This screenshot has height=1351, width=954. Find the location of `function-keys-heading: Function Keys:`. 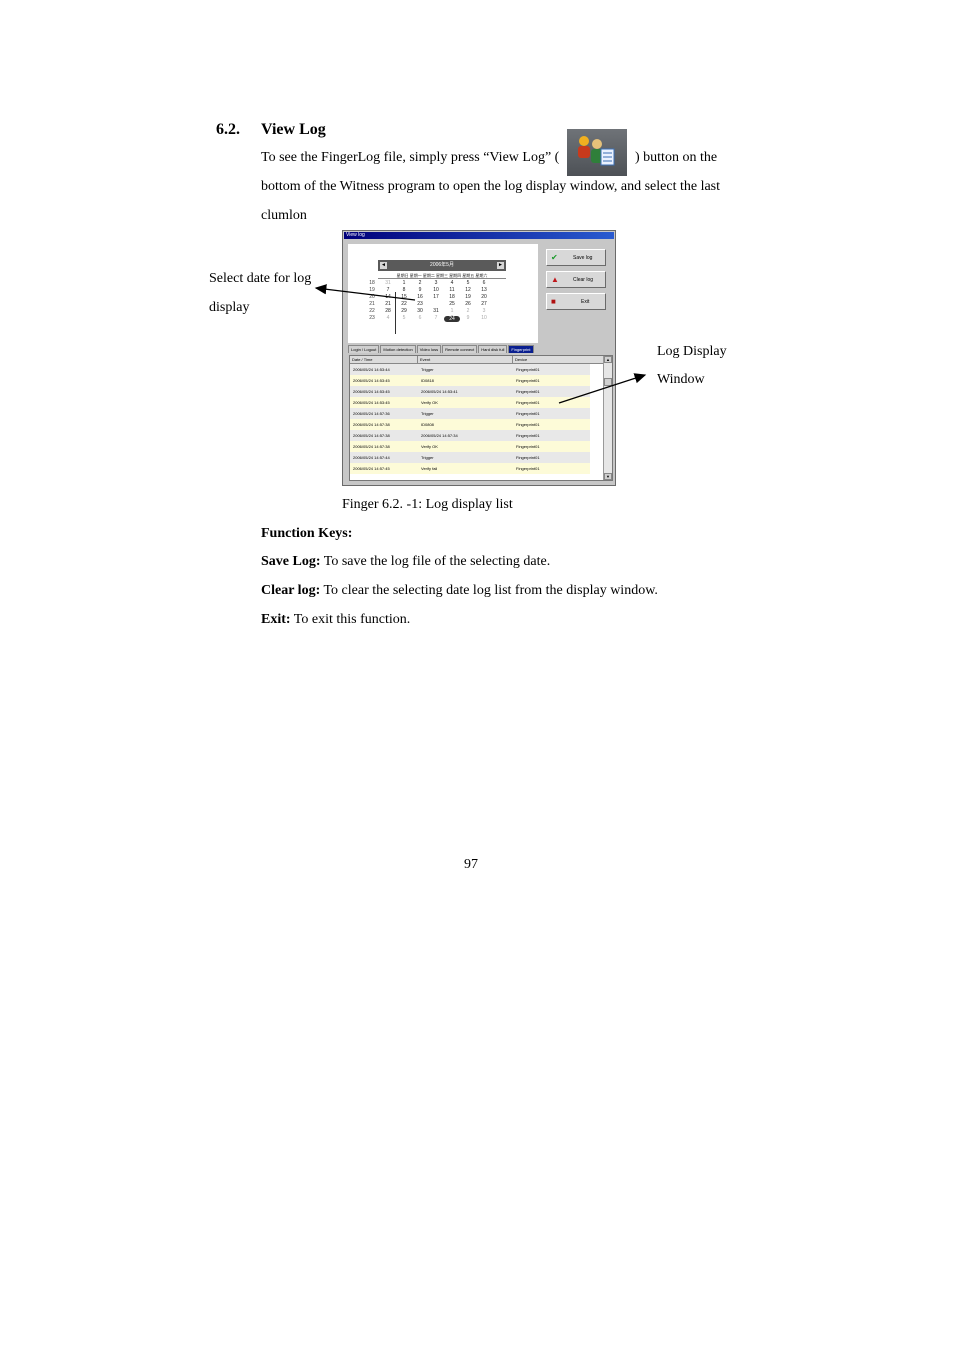

function-keys-heading: Function Keys: is located at coordinates (307, 533).